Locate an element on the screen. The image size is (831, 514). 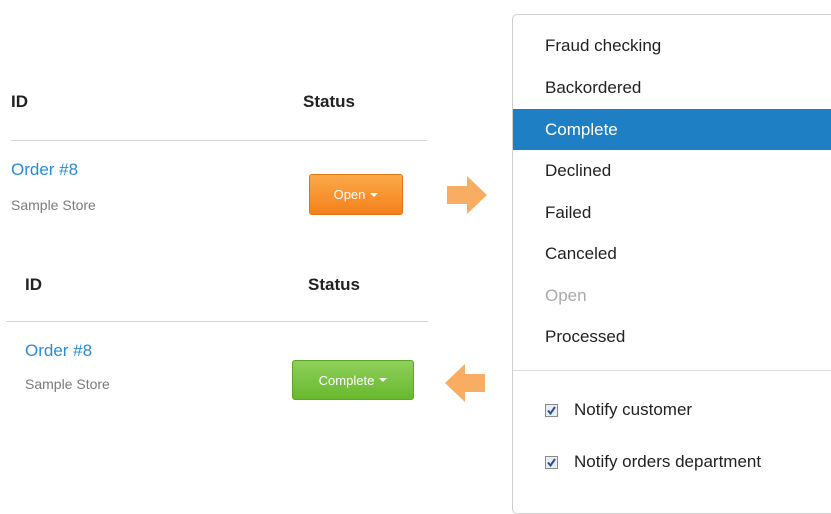
arrow-right-icon is located at coordinates (467, 195).